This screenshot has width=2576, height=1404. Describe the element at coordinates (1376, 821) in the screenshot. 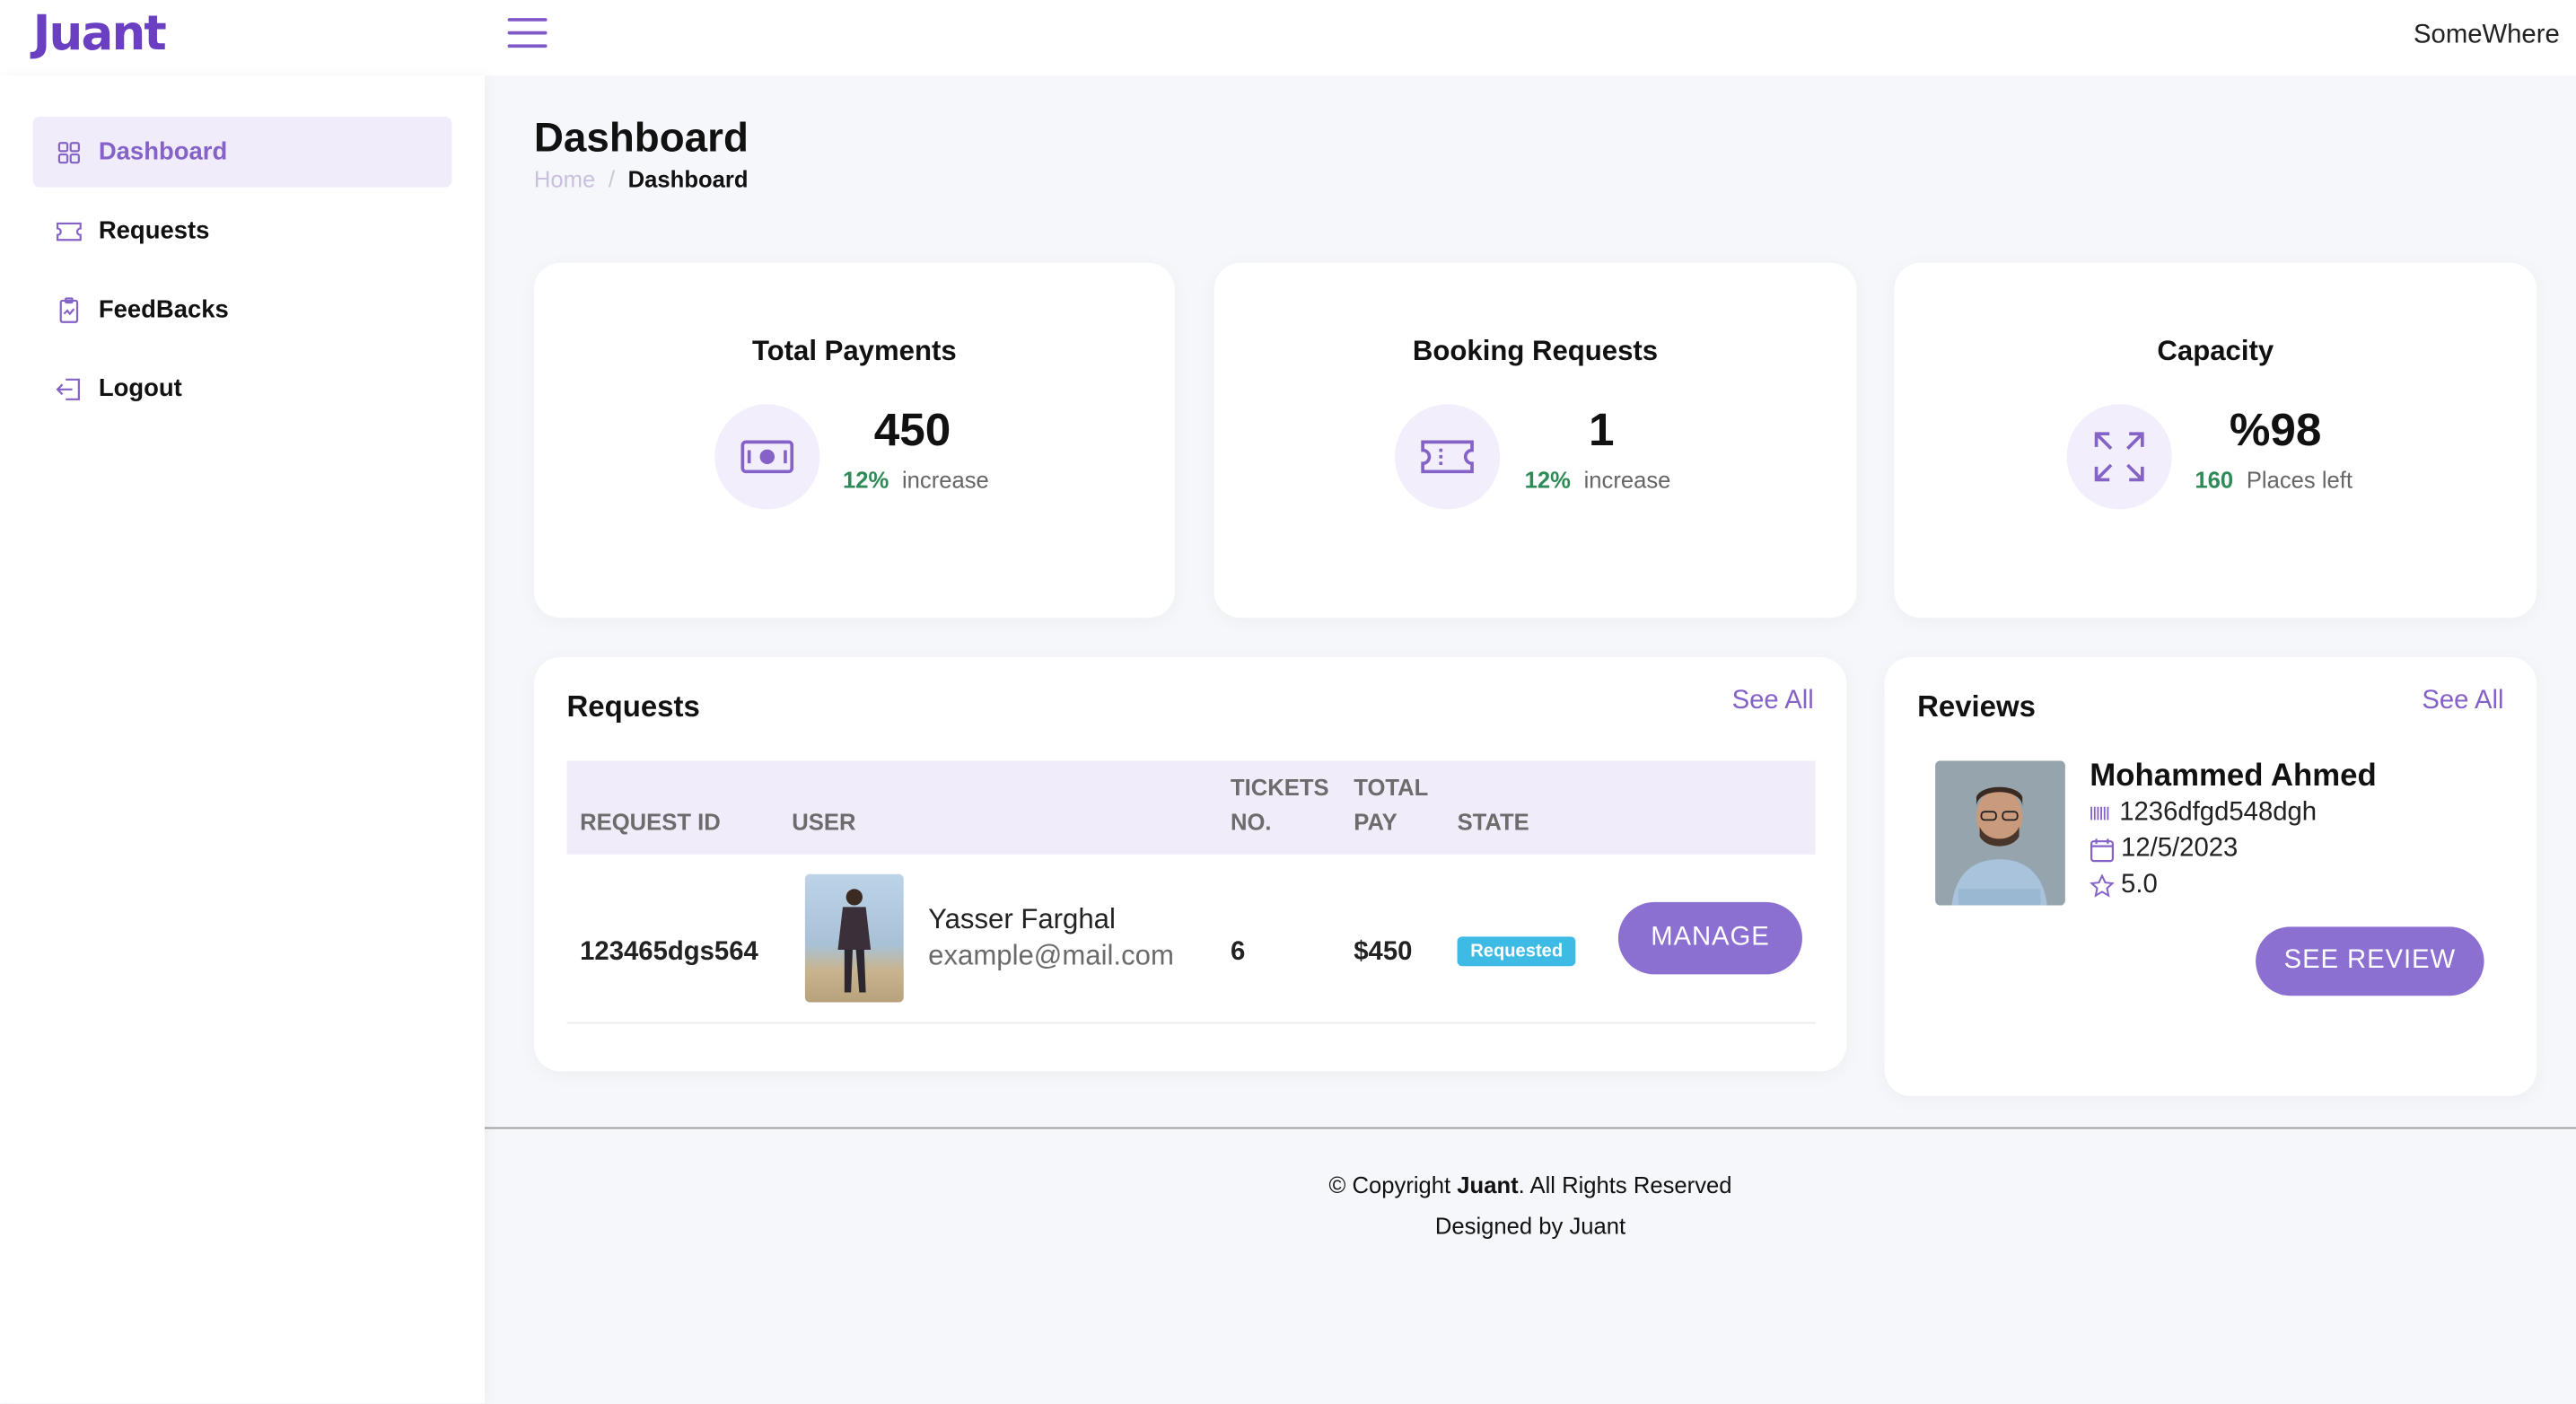

I see `column-header-line: PAY` at that location.